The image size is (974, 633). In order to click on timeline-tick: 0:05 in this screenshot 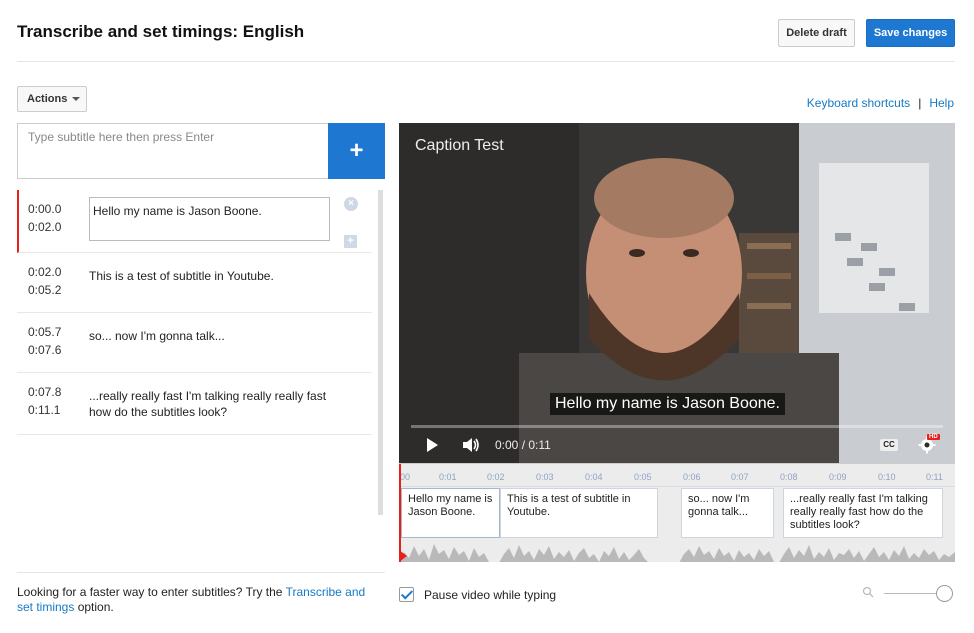, I will do `click(643, 477)`.